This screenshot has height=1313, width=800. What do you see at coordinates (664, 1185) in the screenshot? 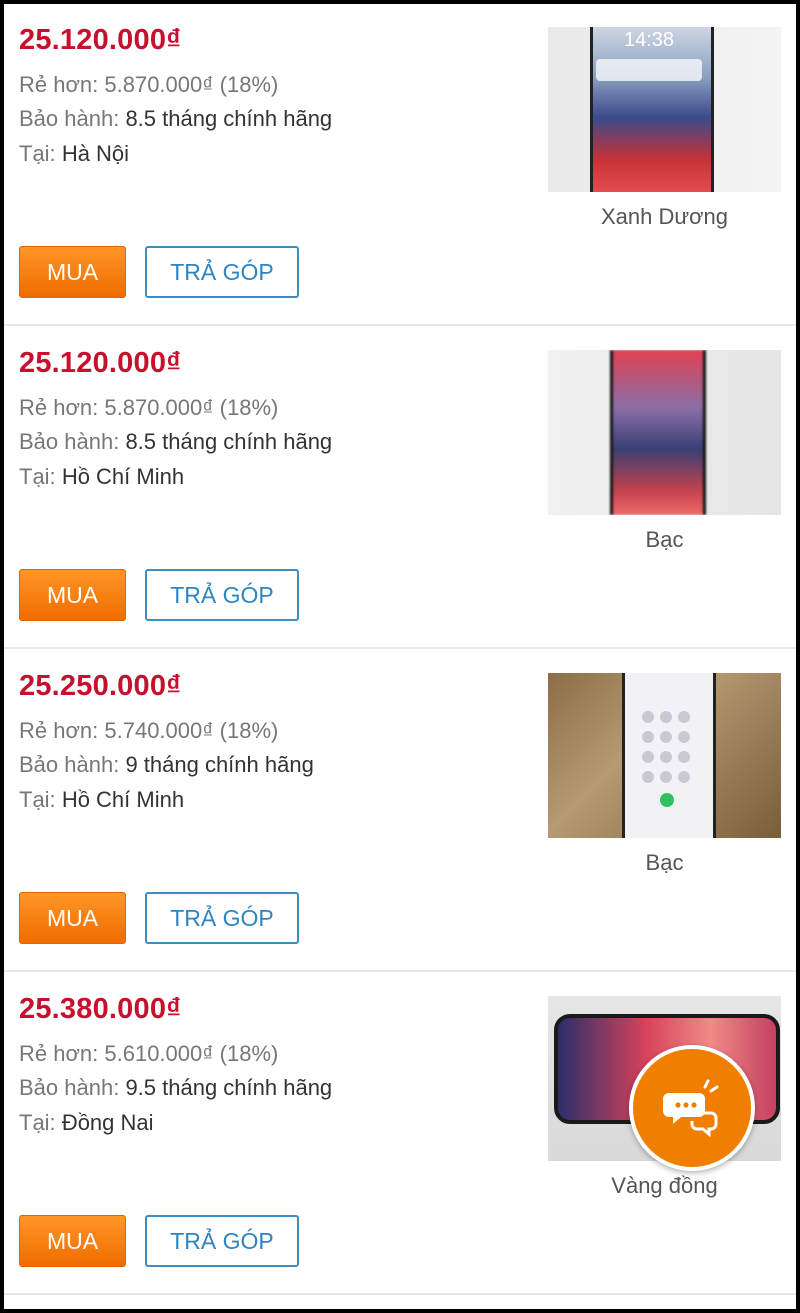
I see `color-name: Vàng đồng` at bounding box center [664, 1185].